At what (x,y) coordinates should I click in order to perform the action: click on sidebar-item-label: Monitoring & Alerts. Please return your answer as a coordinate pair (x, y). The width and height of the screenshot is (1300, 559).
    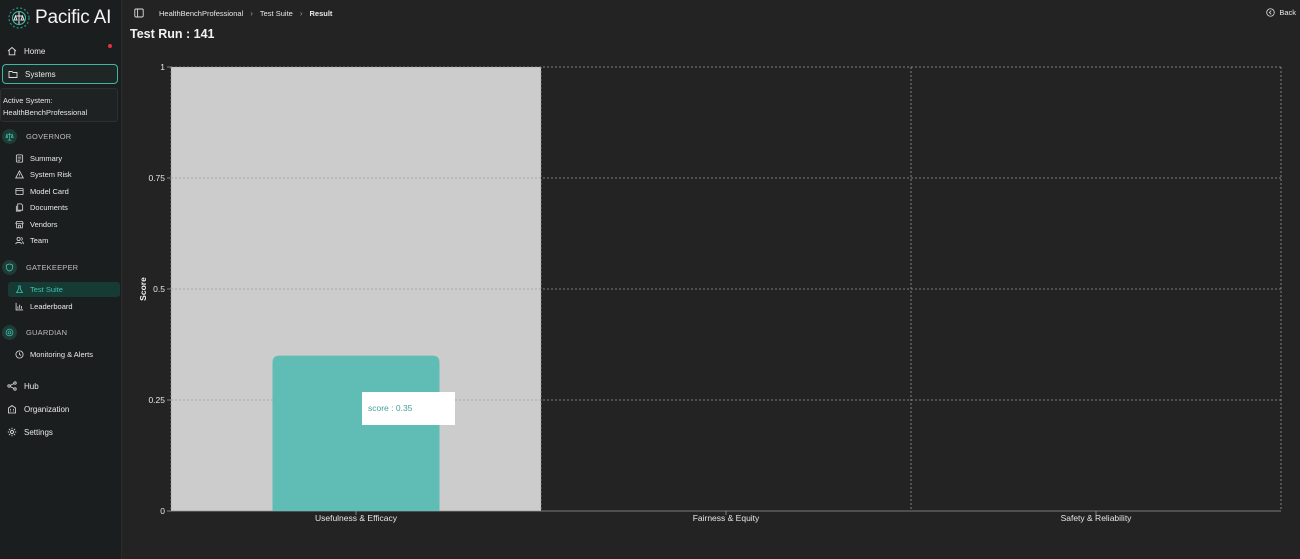
    Looking at the image, I should click on (61, 354).